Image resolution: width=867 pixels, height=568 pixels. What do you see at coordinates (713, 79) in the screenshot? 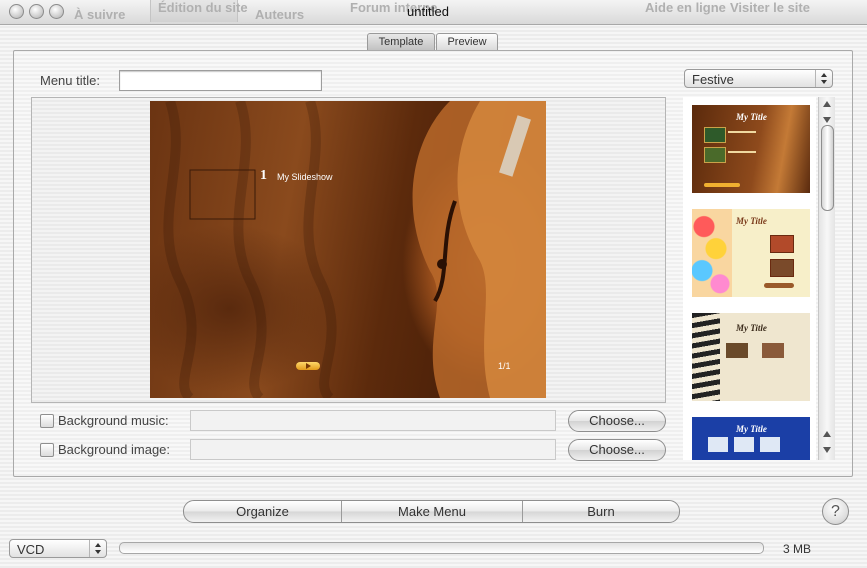
I see `theme-popup-value: Festive` at bounding box center [713, 79].